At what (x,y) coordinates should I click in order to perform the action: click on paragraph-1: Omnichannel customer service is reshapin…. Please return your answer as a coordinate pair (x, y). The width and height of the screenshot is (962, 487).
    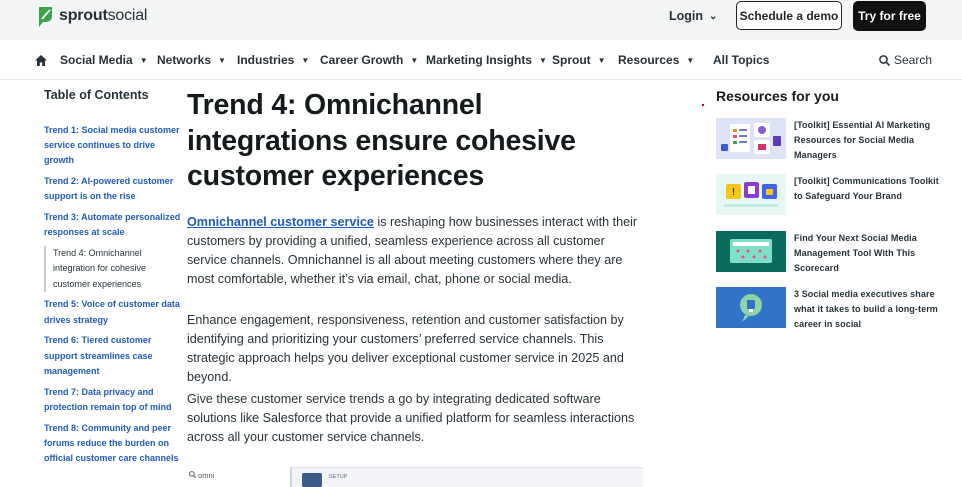
    Looking at the image, I should click on (417, 251).